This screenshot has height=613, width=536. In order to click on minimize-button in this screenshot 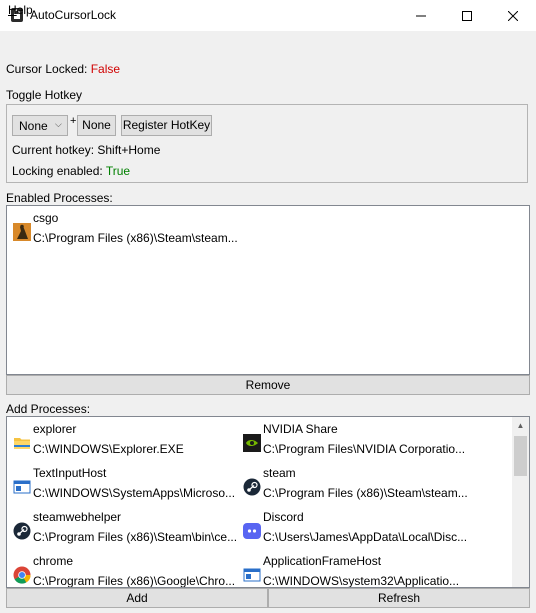, I will do `click(421, 15)`.